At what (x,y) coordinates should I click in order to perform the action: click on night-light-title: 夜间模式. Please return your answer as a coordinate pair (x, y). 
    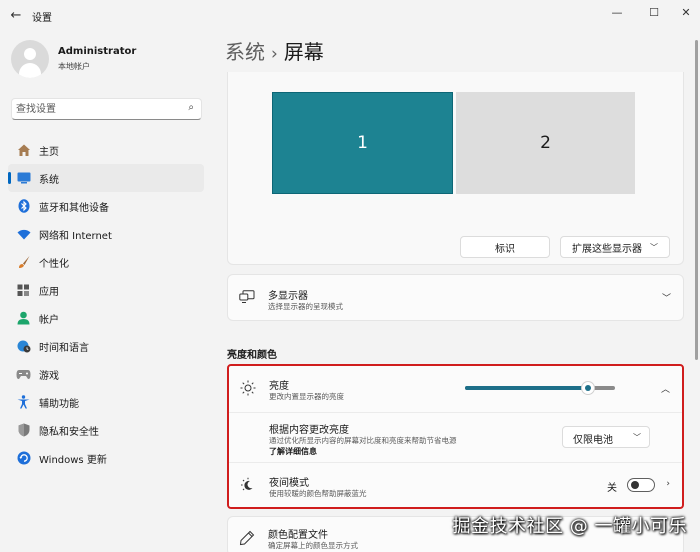
    Looking at the image, I should click on (289, 483).